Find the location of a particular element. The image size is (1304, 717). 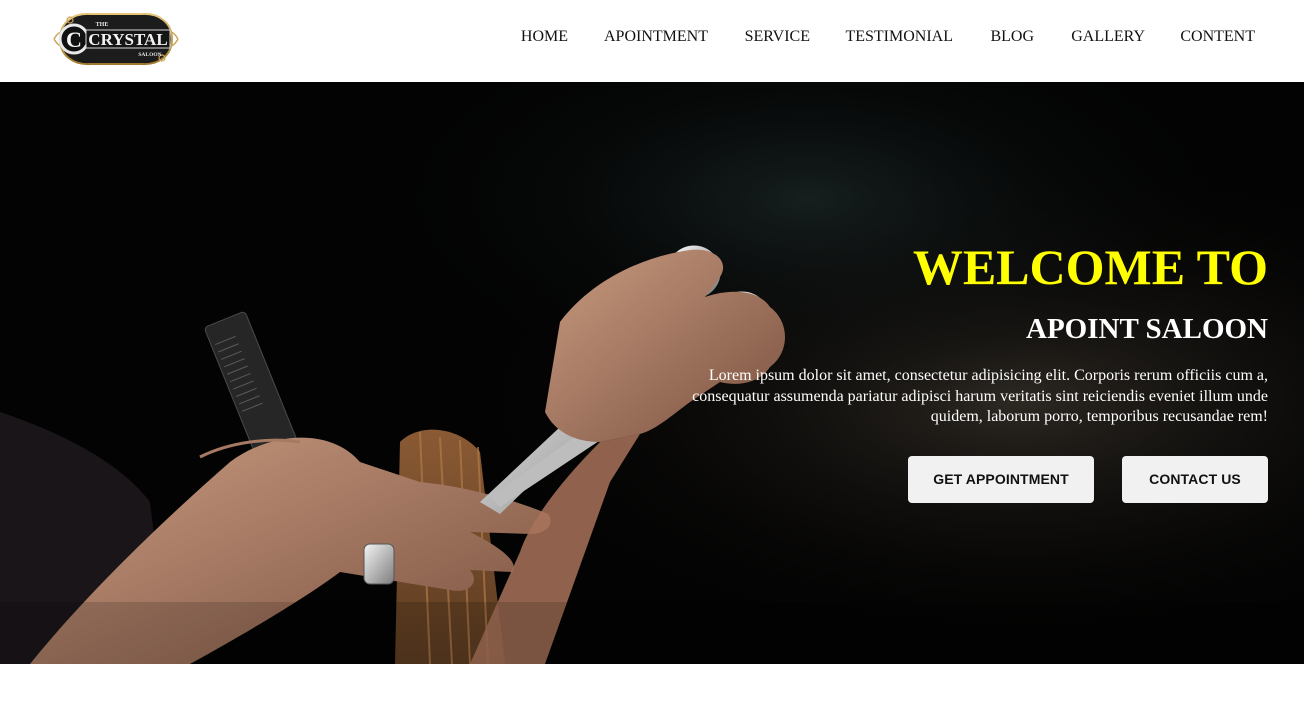

get-appointment-button: GET APPOINTMENT is located at coordinates (1001, 479).